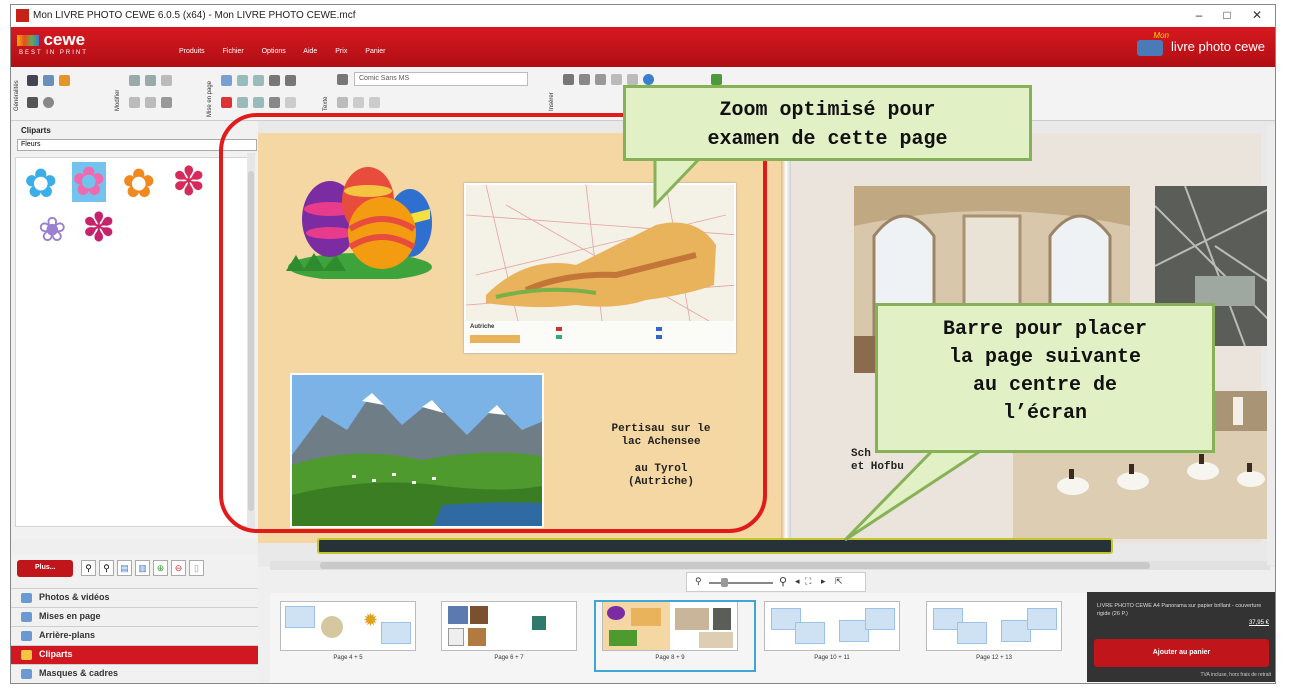 The height and width of the screenshot is (690, 1289). What do you see at coordinates (1045, 329) in the screenshot?
I see `callout-line: Barre pour placer` at bounding box center [1045, 329].